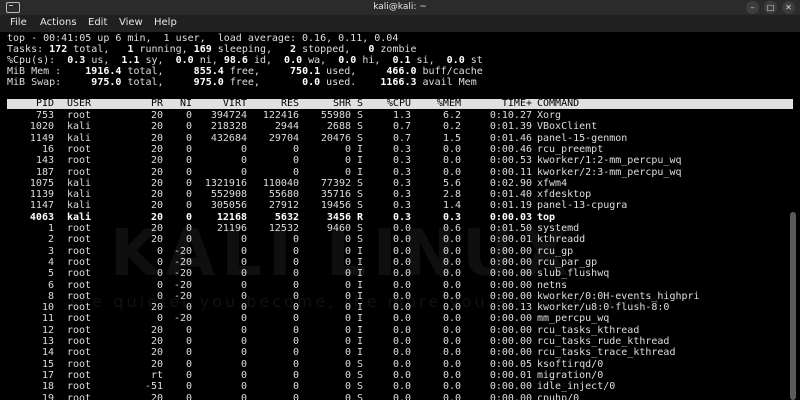  Describe the element at coordinates (360, 251) in the screenshot. I see `cell-s: I` at that location.